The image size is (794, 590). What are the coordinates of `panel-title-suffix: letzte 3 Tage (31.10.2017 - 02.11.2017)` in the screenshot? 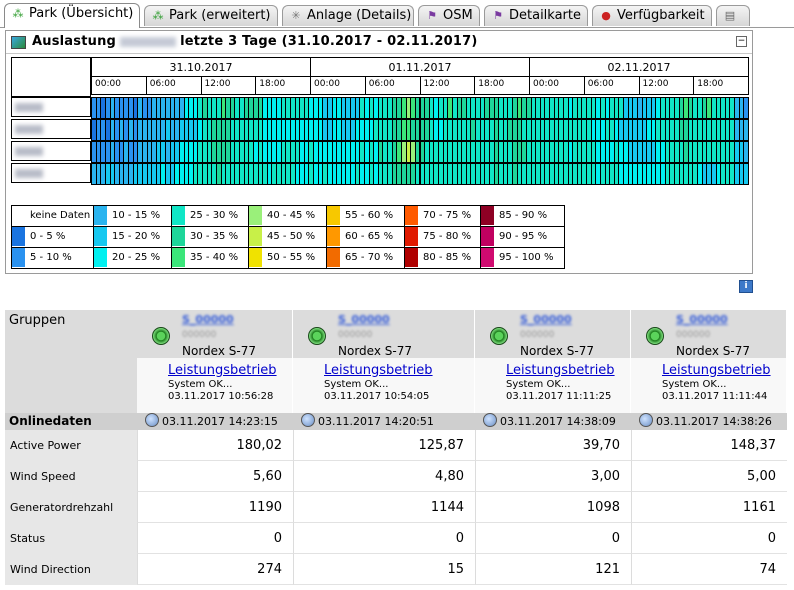 It's located at (329, 41).